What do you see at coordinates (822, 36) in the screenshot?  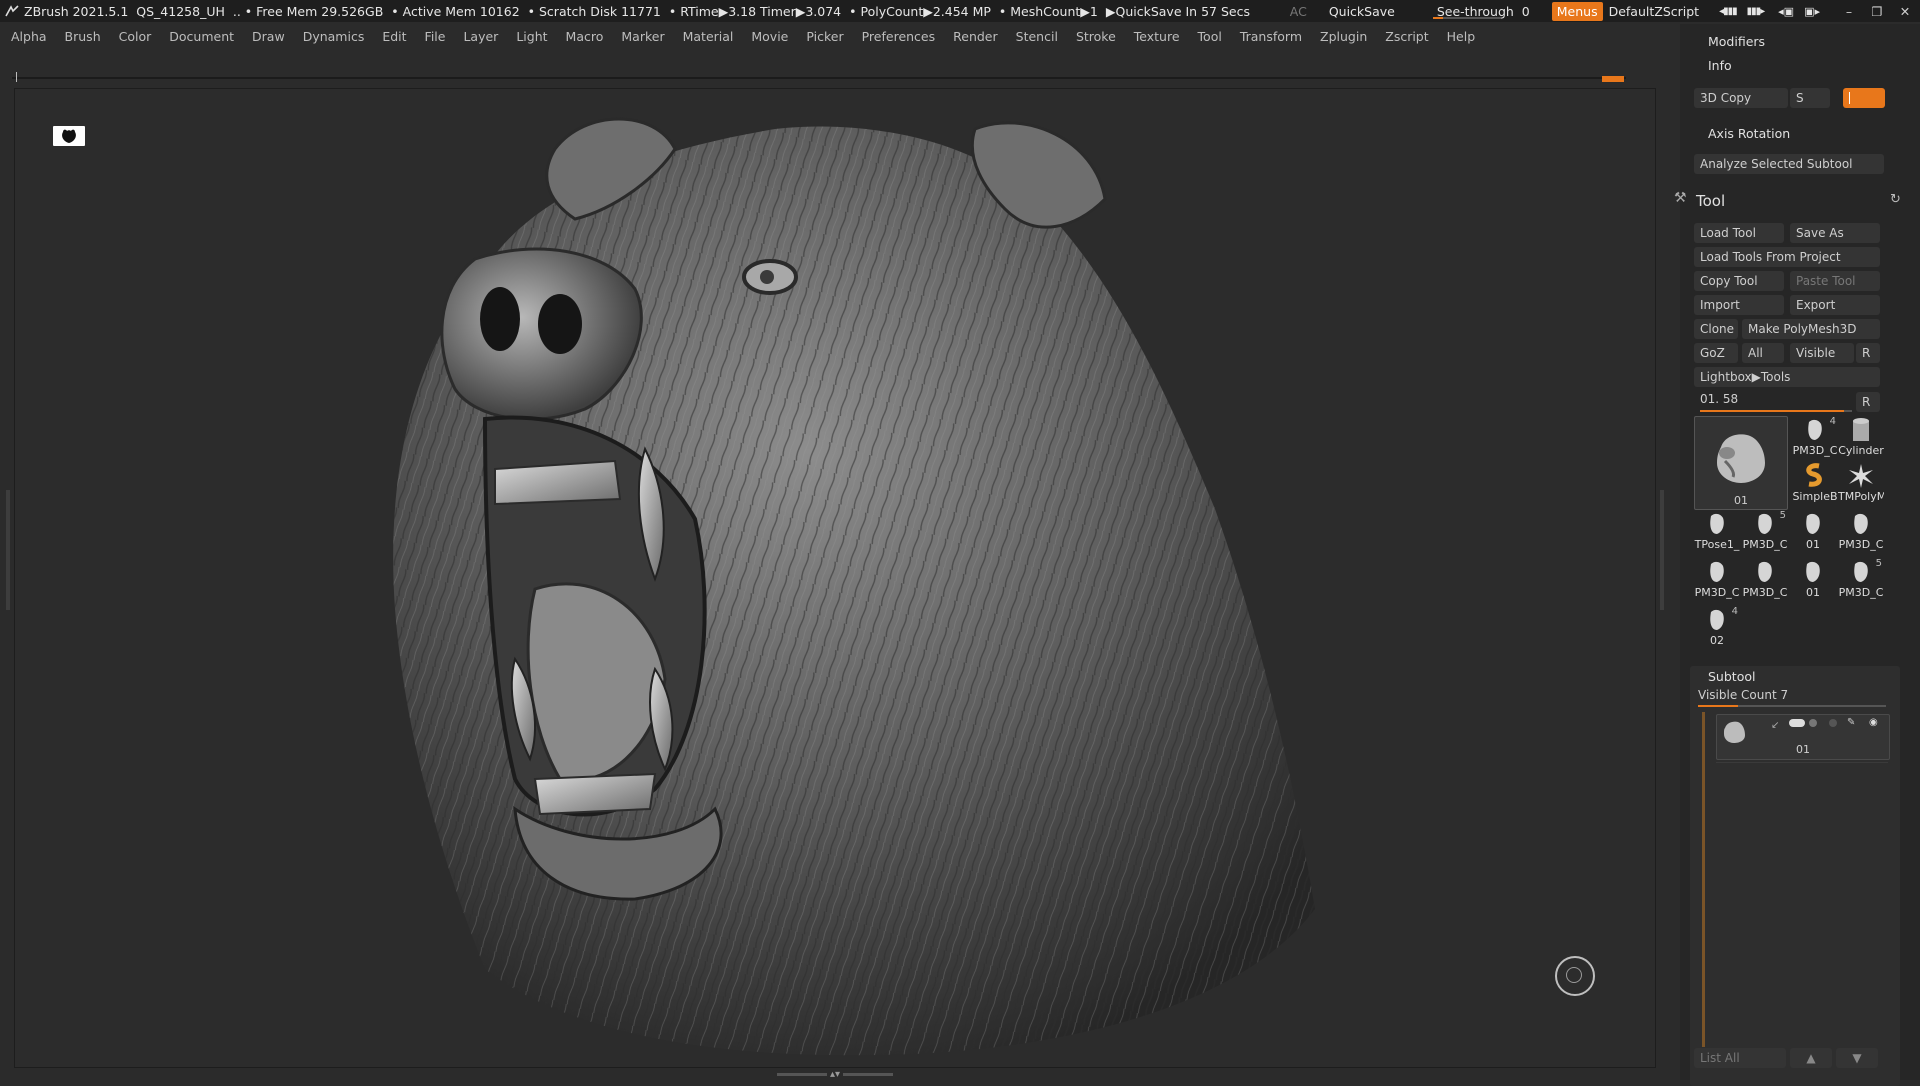 I see `menu-picker: Picker` at bounding box center [822, 36].